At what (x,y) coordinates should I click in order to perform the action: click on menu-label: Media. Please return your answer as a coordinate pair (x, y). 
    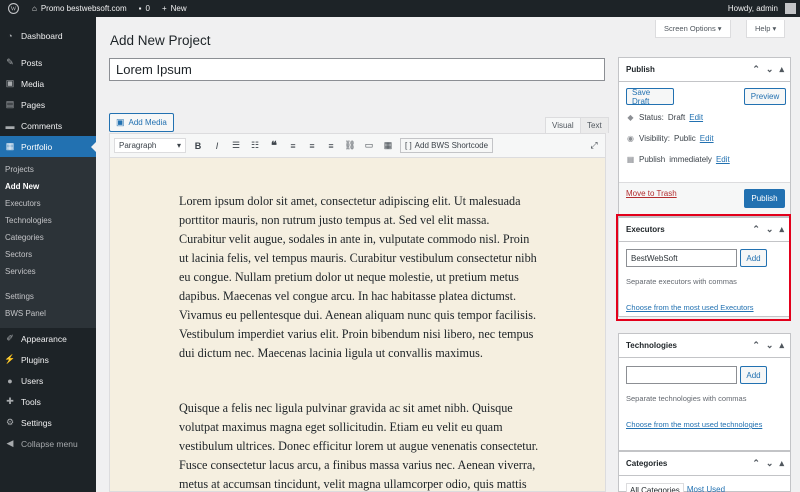
    Looking at the image, I should click on (33, 83).